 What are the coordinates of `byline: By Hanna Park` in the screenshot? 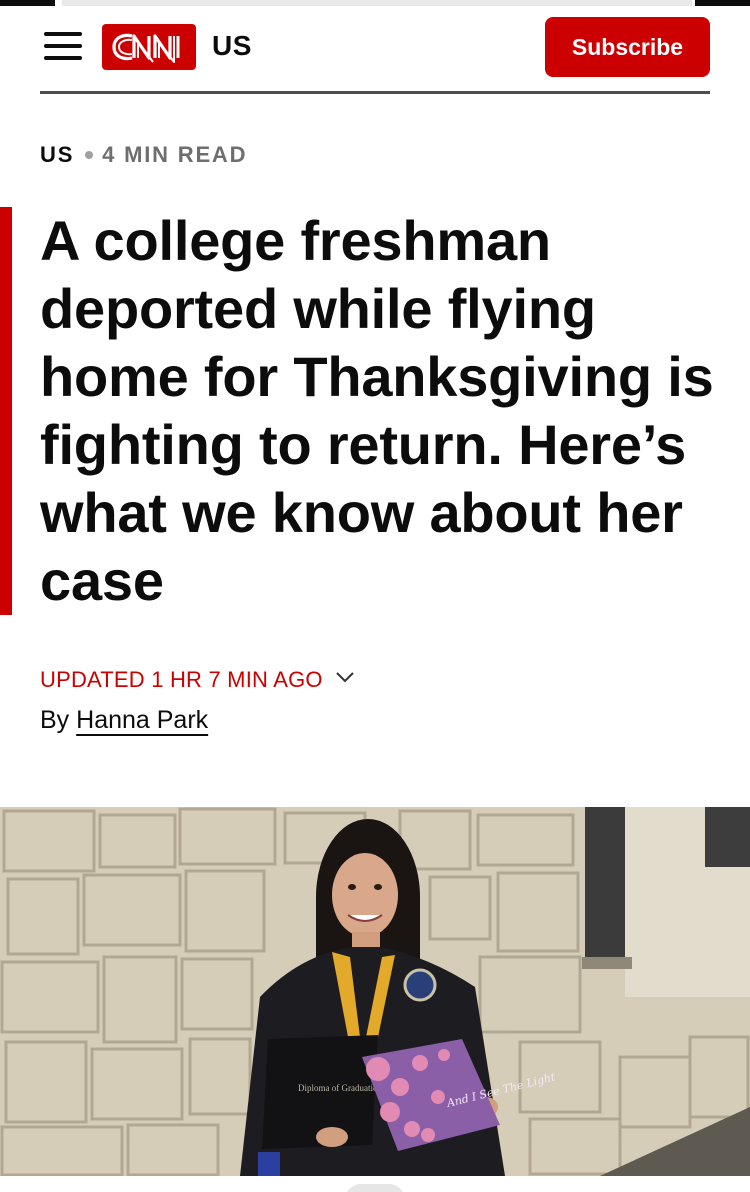 It's located at (124, 720).